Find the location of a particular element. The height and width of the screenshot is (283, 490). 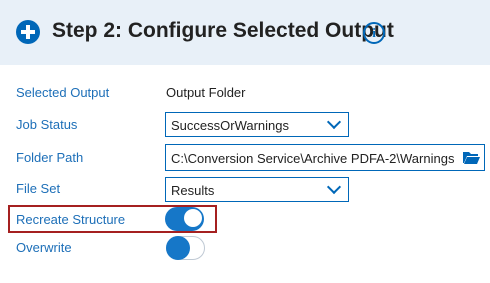

overwrite-toggle is located at coordinates (185, 248).